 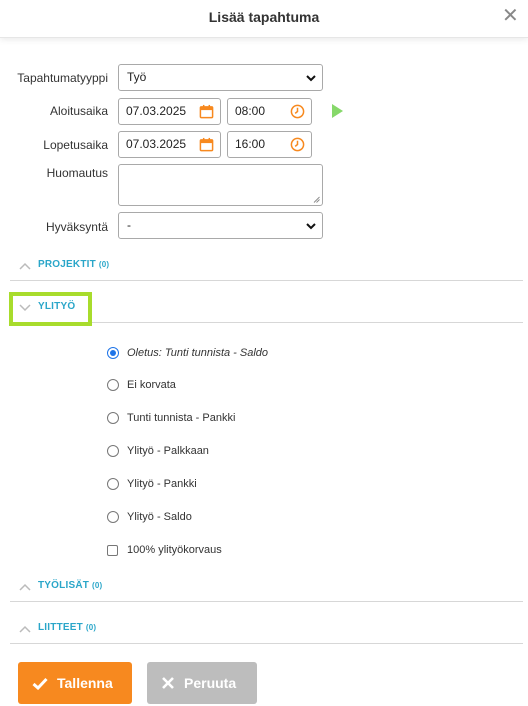 I want to click on event-type-value: Työ, so click(x=137, y=77).